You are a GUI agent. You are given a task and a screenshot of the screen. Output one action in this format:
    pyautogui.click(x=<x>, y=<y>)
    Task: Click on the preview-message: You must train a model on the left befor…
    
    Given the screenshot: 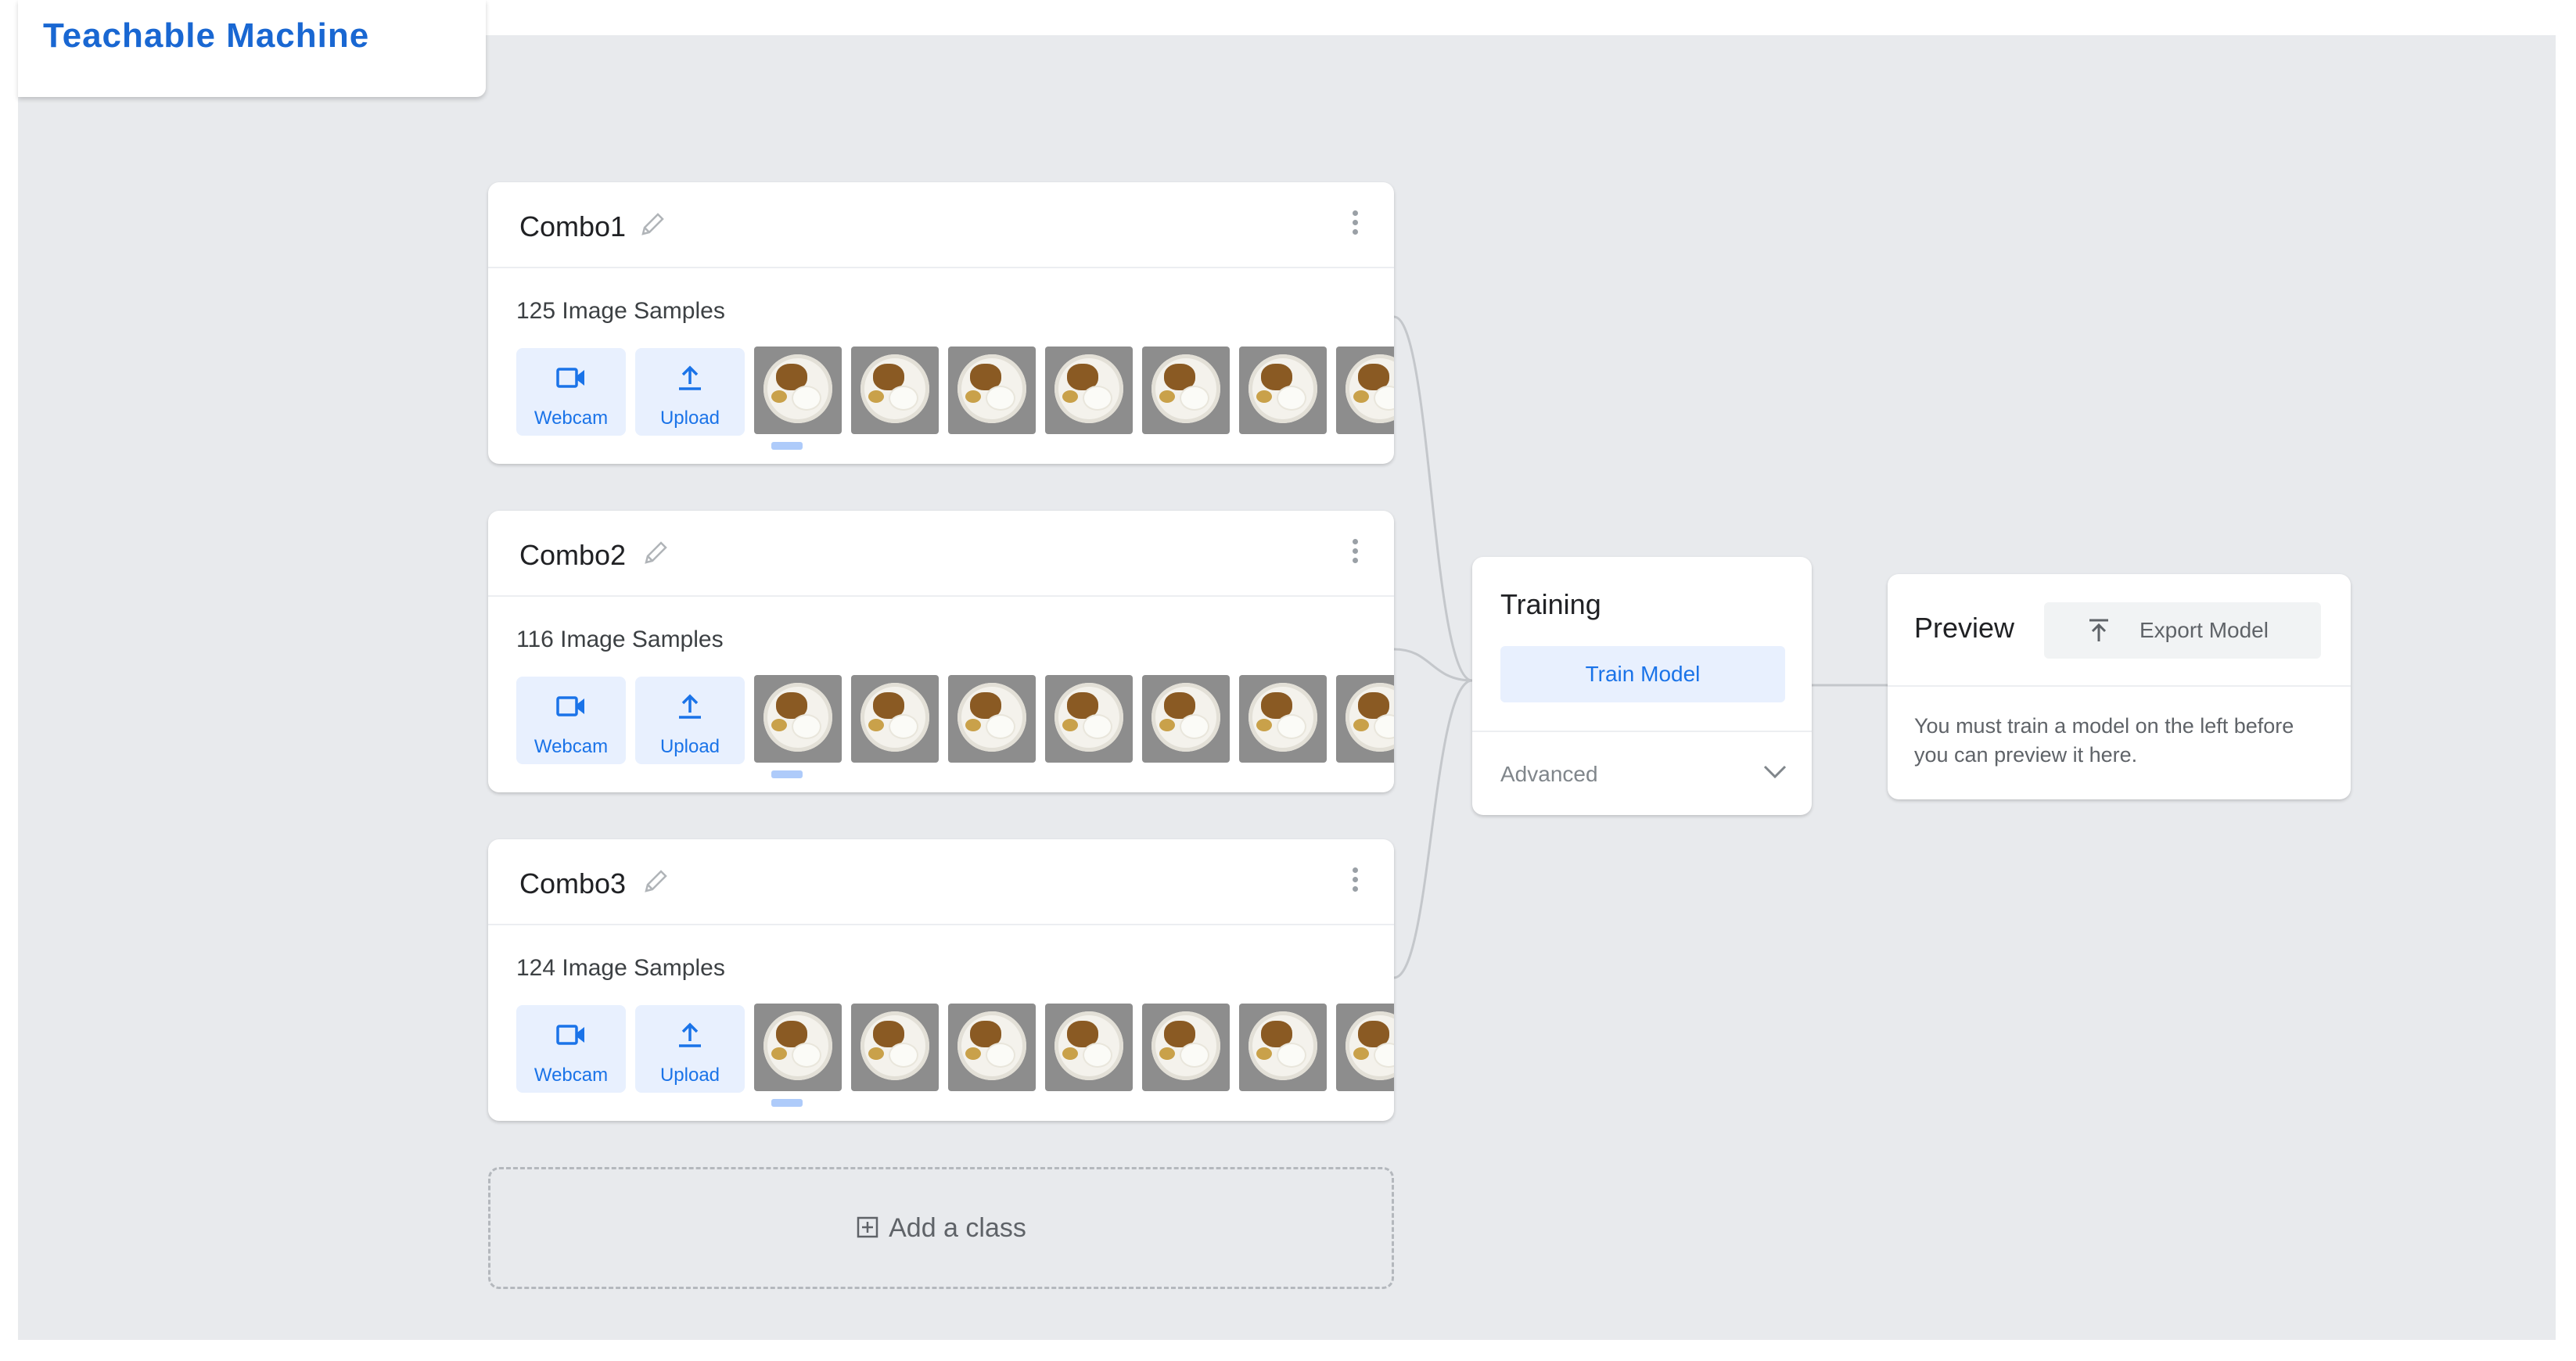 What is the action you would take?
    pyautogui.click(x=2104, y=740)
    